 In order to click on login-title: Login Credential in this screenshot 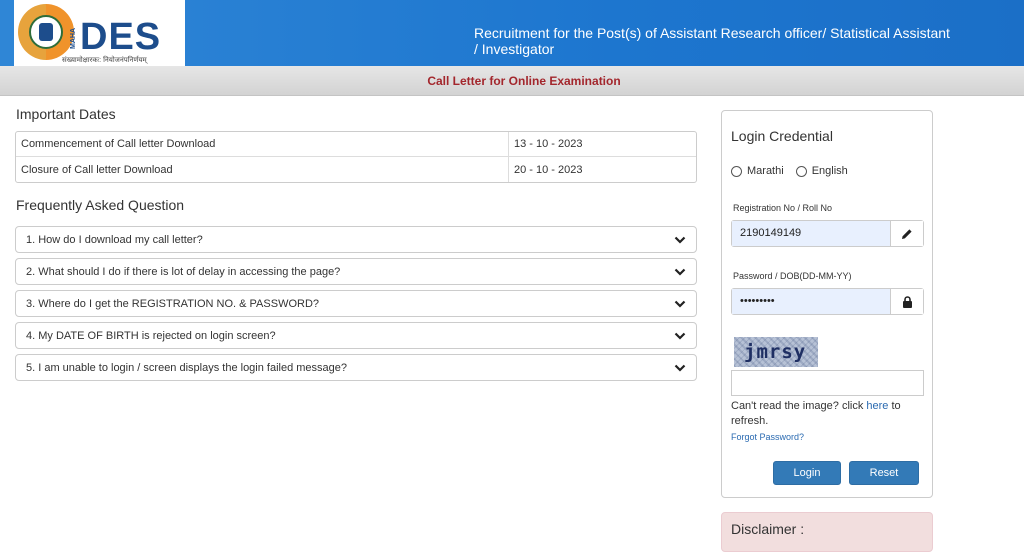, I will do `click(782, 136)`.